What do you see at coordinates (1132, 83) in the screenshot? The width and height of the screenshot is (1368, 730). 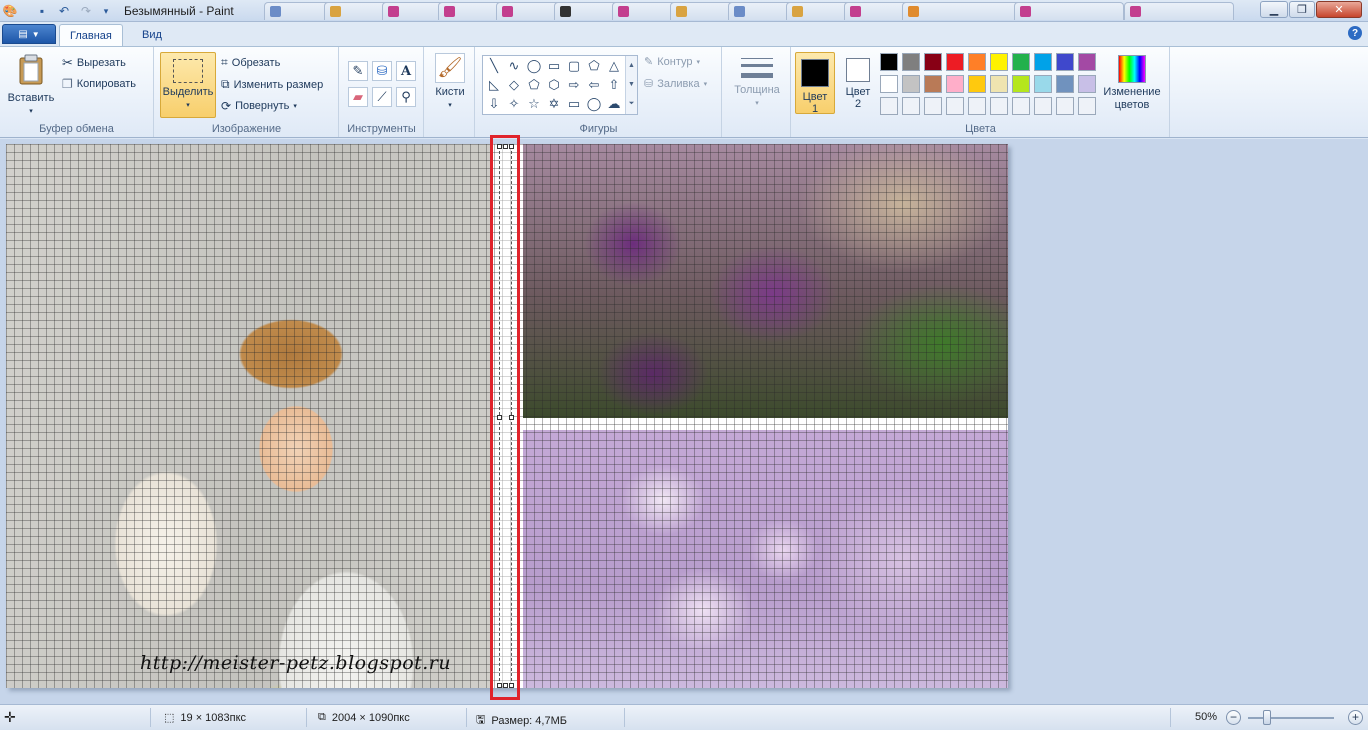 I see `edit-colors-button: Изменение цветов` at bounding box center [1132, 83].